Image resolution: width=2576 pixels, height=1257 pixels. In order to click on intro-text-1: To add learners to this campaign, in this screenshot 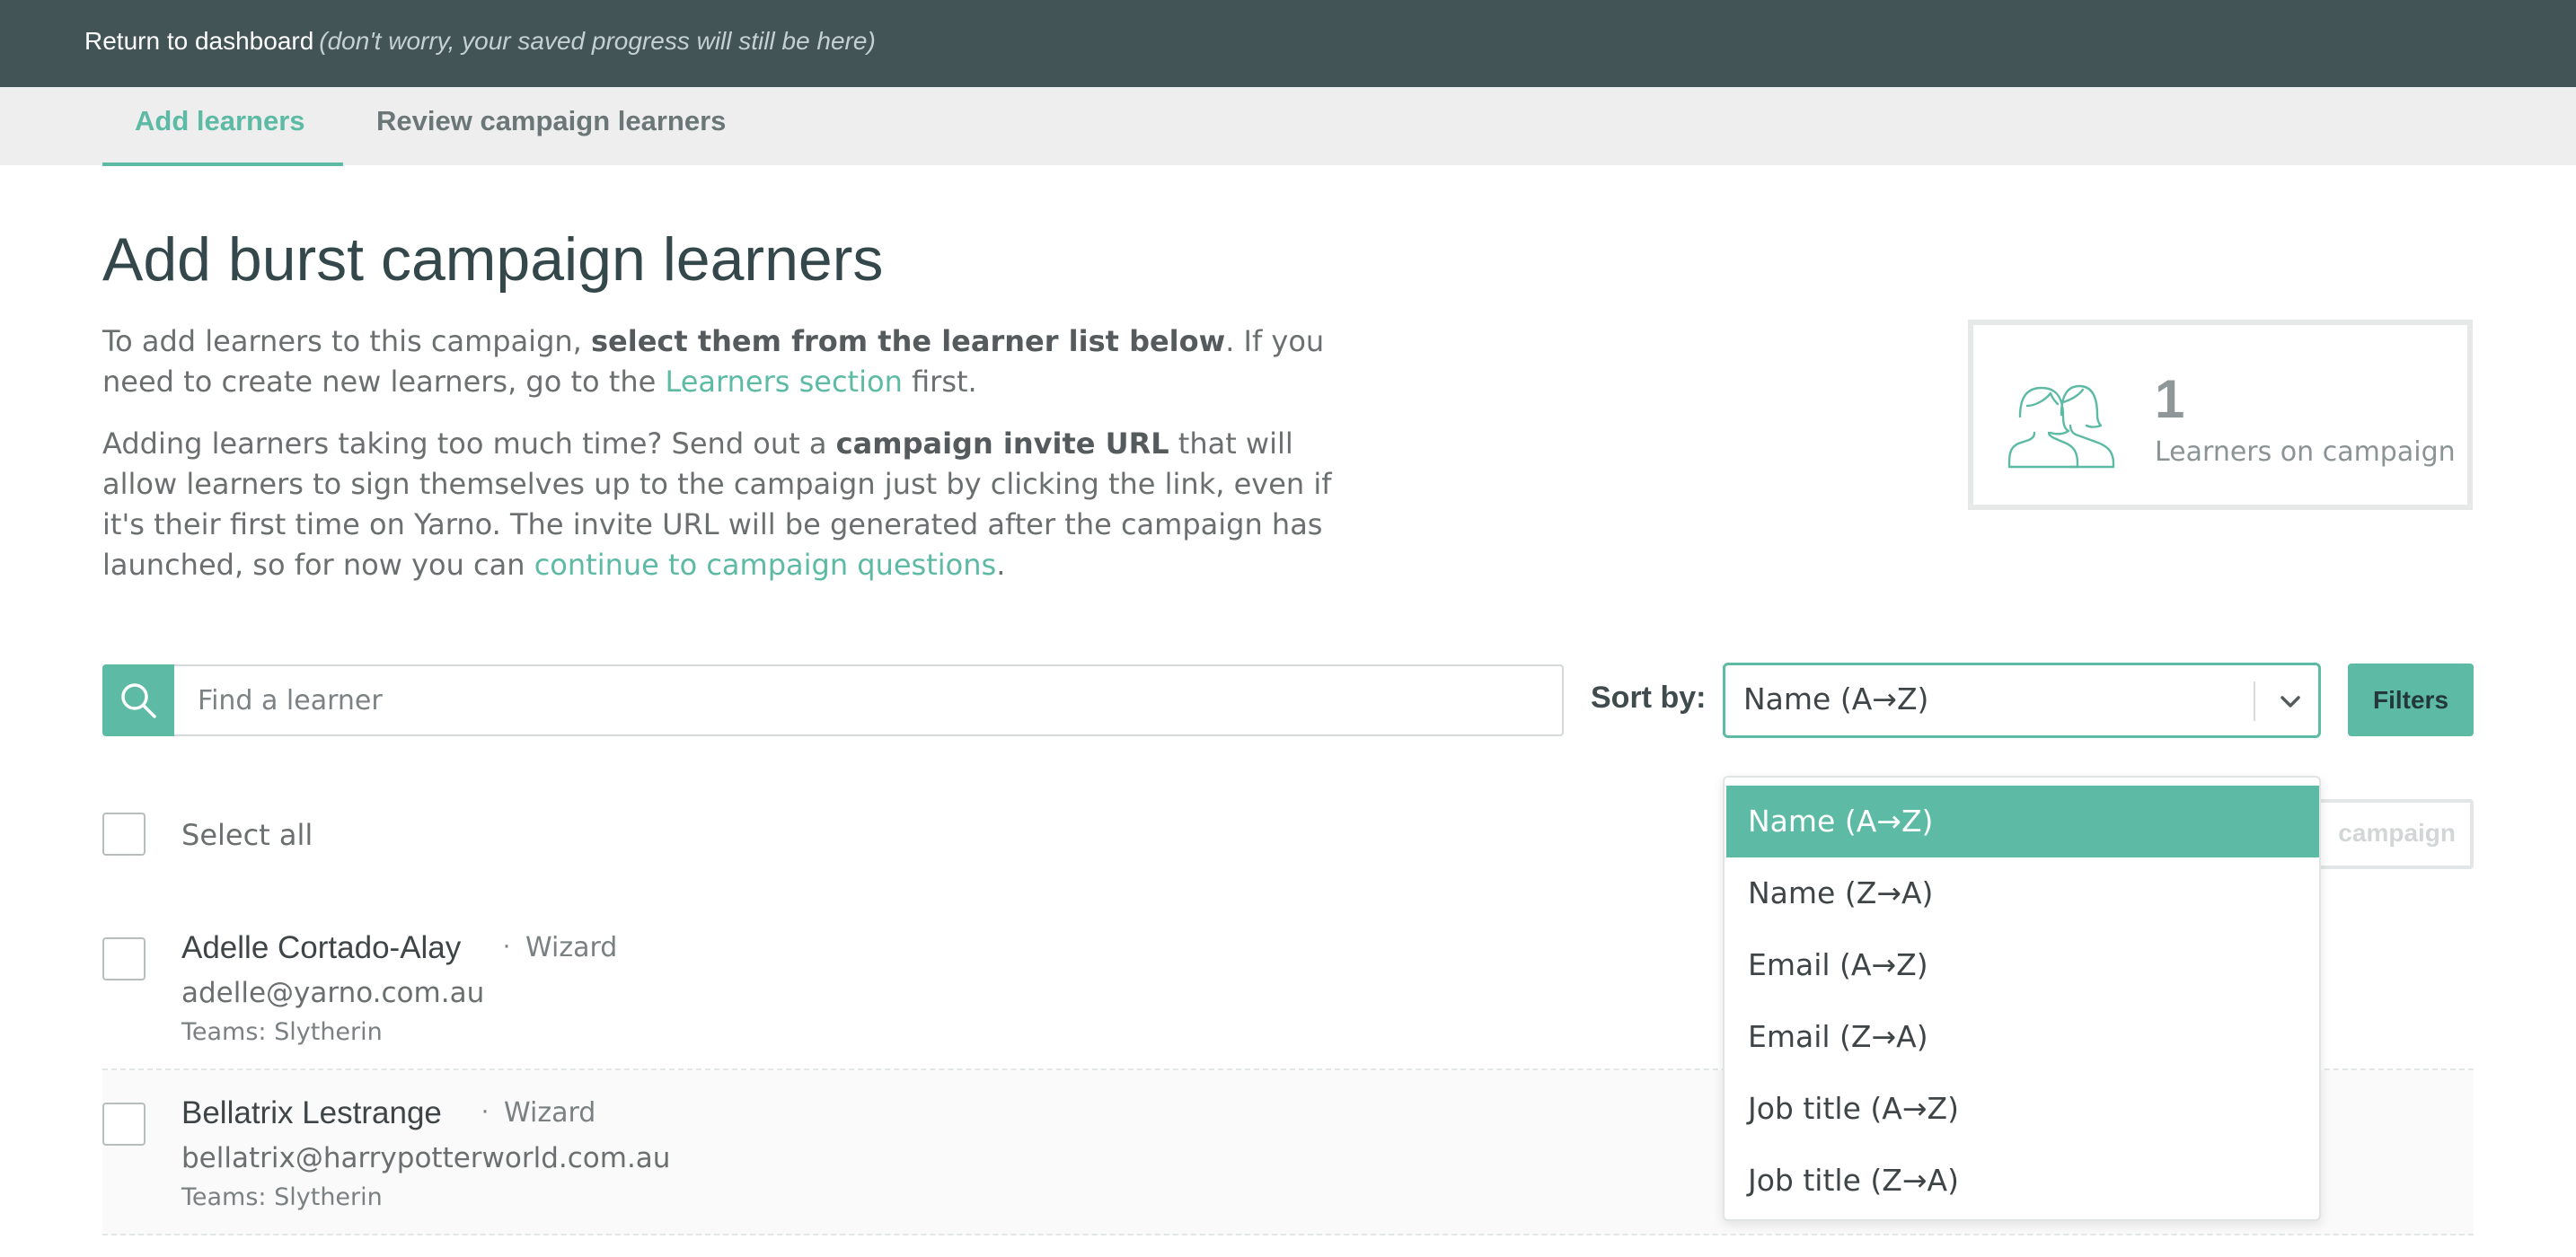, I will do `click(346, 341)`.